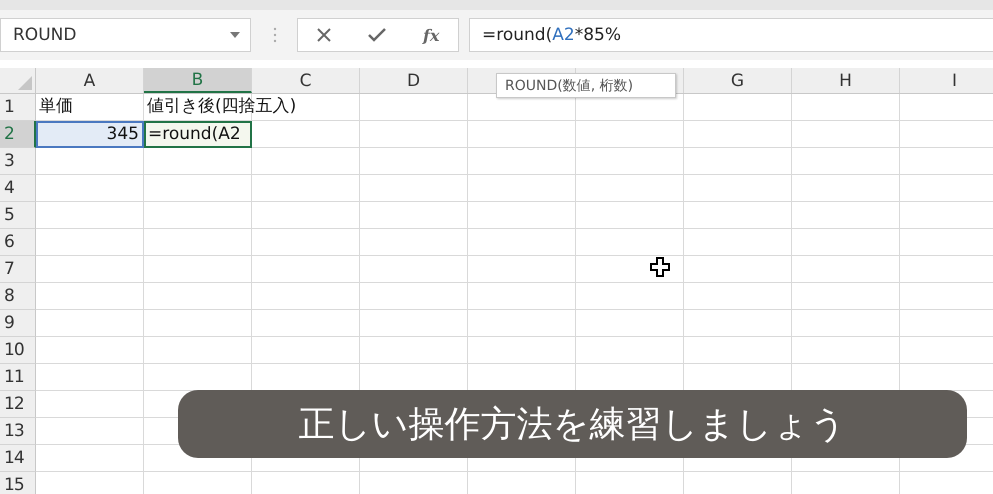 This screenshot has height=494, width=993. I want to click on column-header: C, so click(306, 80).